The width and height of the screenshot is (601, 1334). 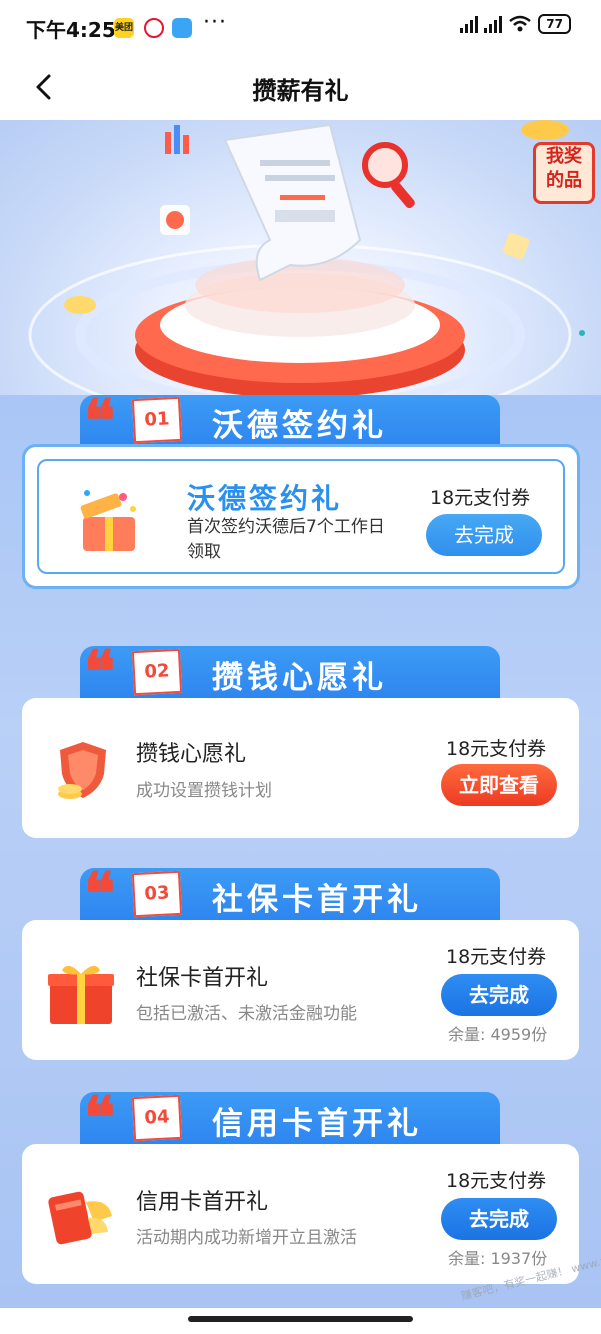 I want to click on shield-coin-icon, so click(x=82, y=770).